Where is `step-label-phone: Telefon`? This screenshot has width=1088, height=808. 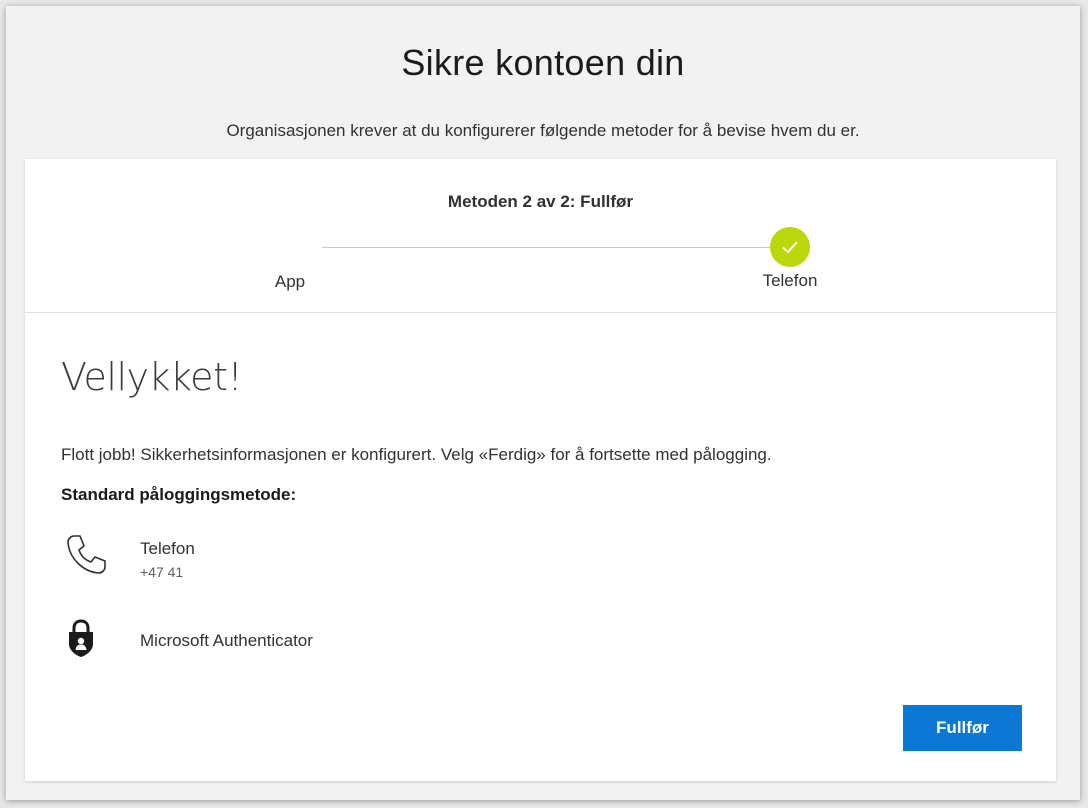
step-label-phone: Telefon is located at coordinates (790, 280).